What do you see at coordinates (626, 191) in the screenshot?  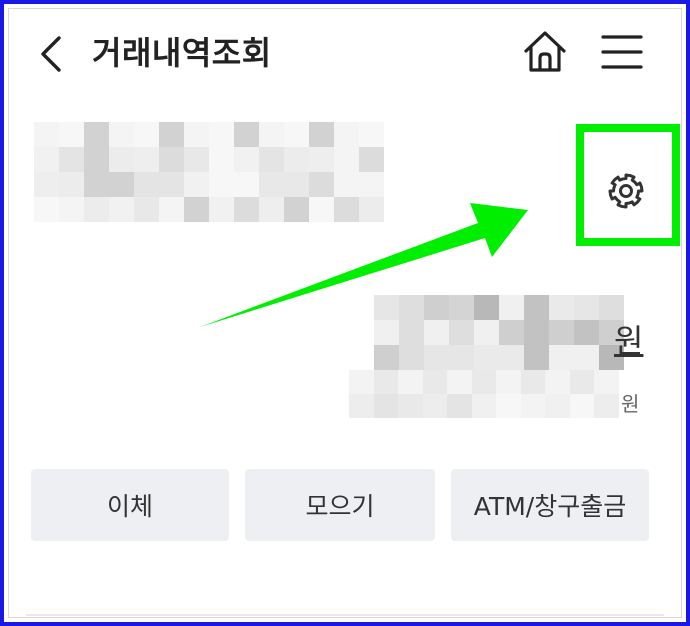 I see `account-settings-button` at bounding box center [626, 191].